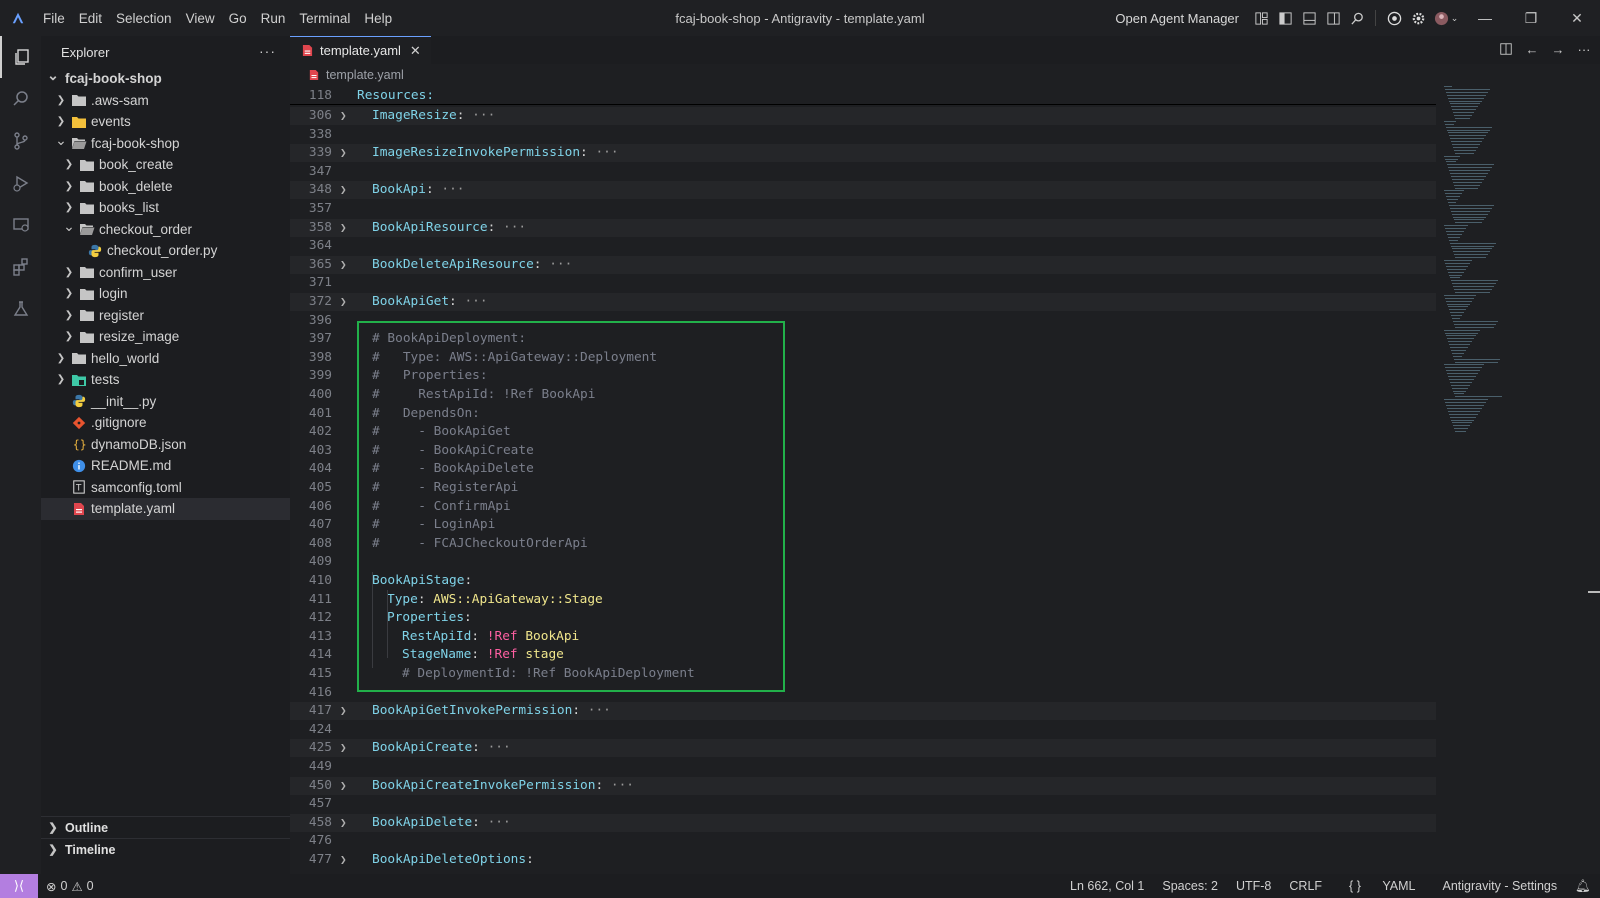  I want to click on run-debug-icon, so click(20, 183).